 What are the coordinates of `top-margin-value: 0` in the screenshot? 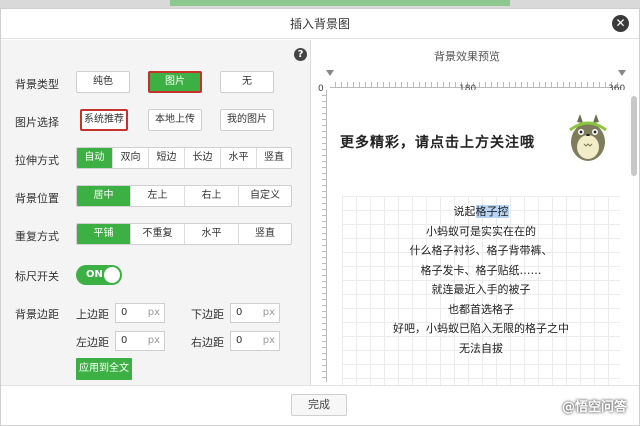 It's located at (124, 312).